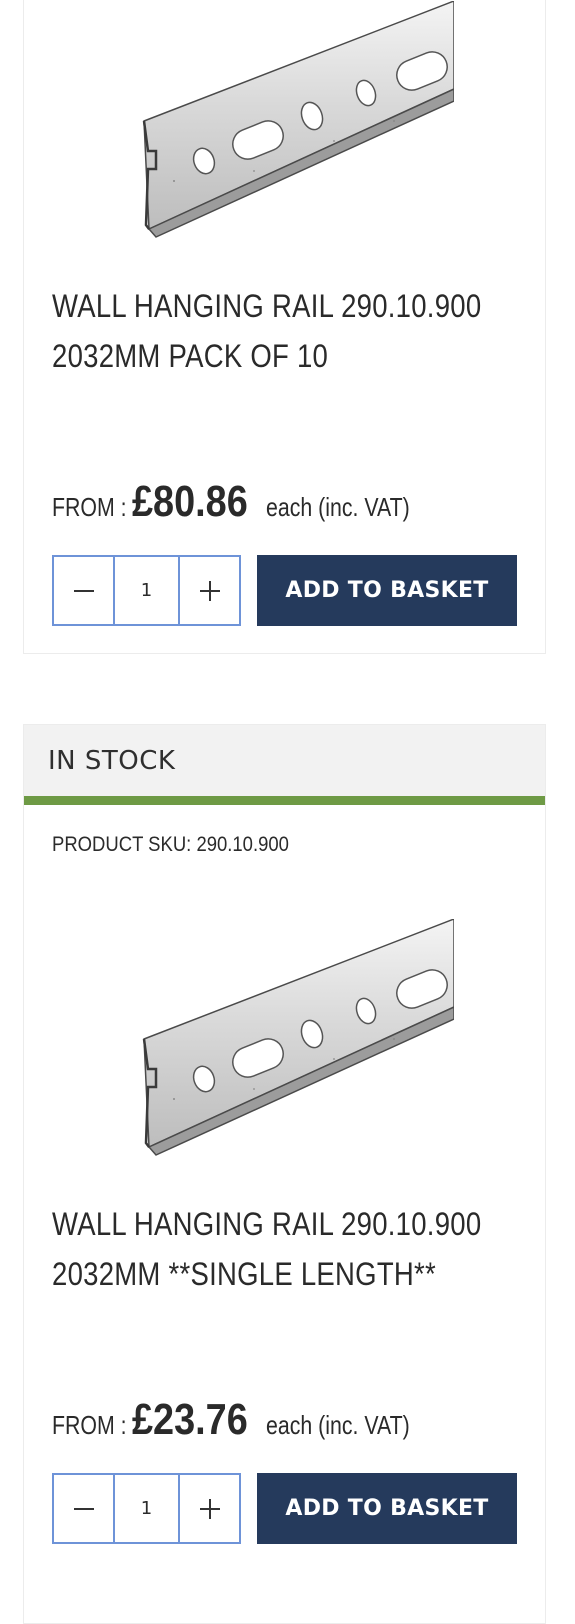  I want to click on price-row: FROM : £23.76 each (inc. VAT), so click(246, 1420).